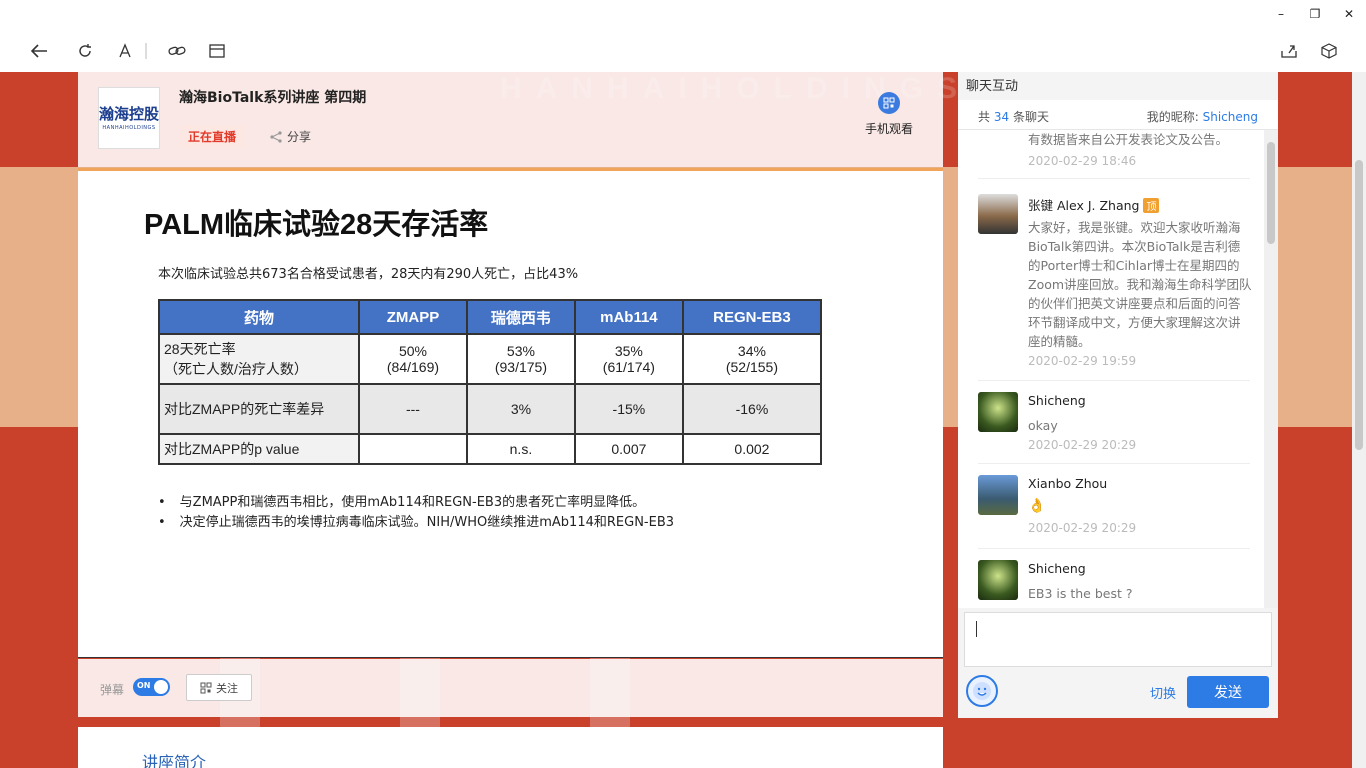  What do you see at coordinates (1271, 369) in the screenshot?
I see `chat-scrollbar` at bounding box center [1271, 369].